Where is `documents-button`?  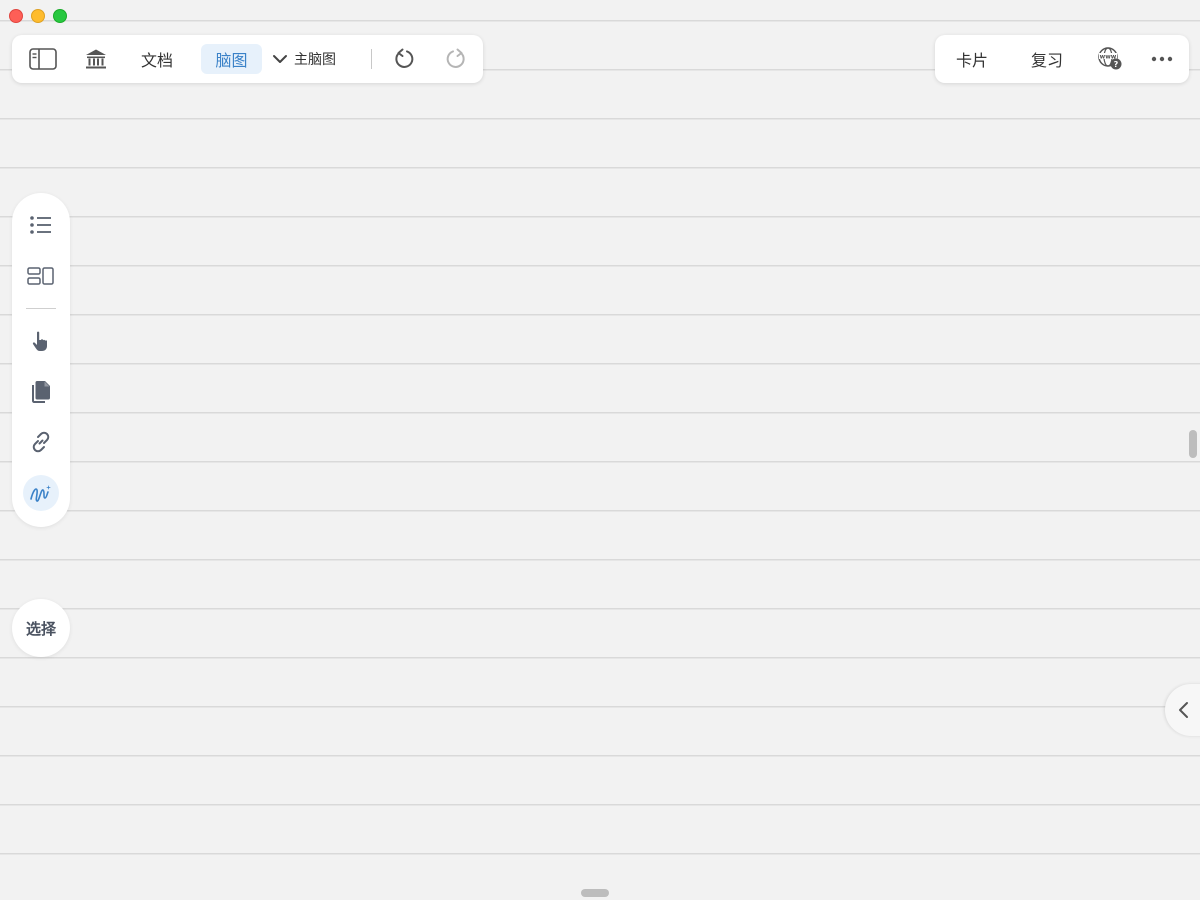
documents-button is located at coordinates (41, 392).